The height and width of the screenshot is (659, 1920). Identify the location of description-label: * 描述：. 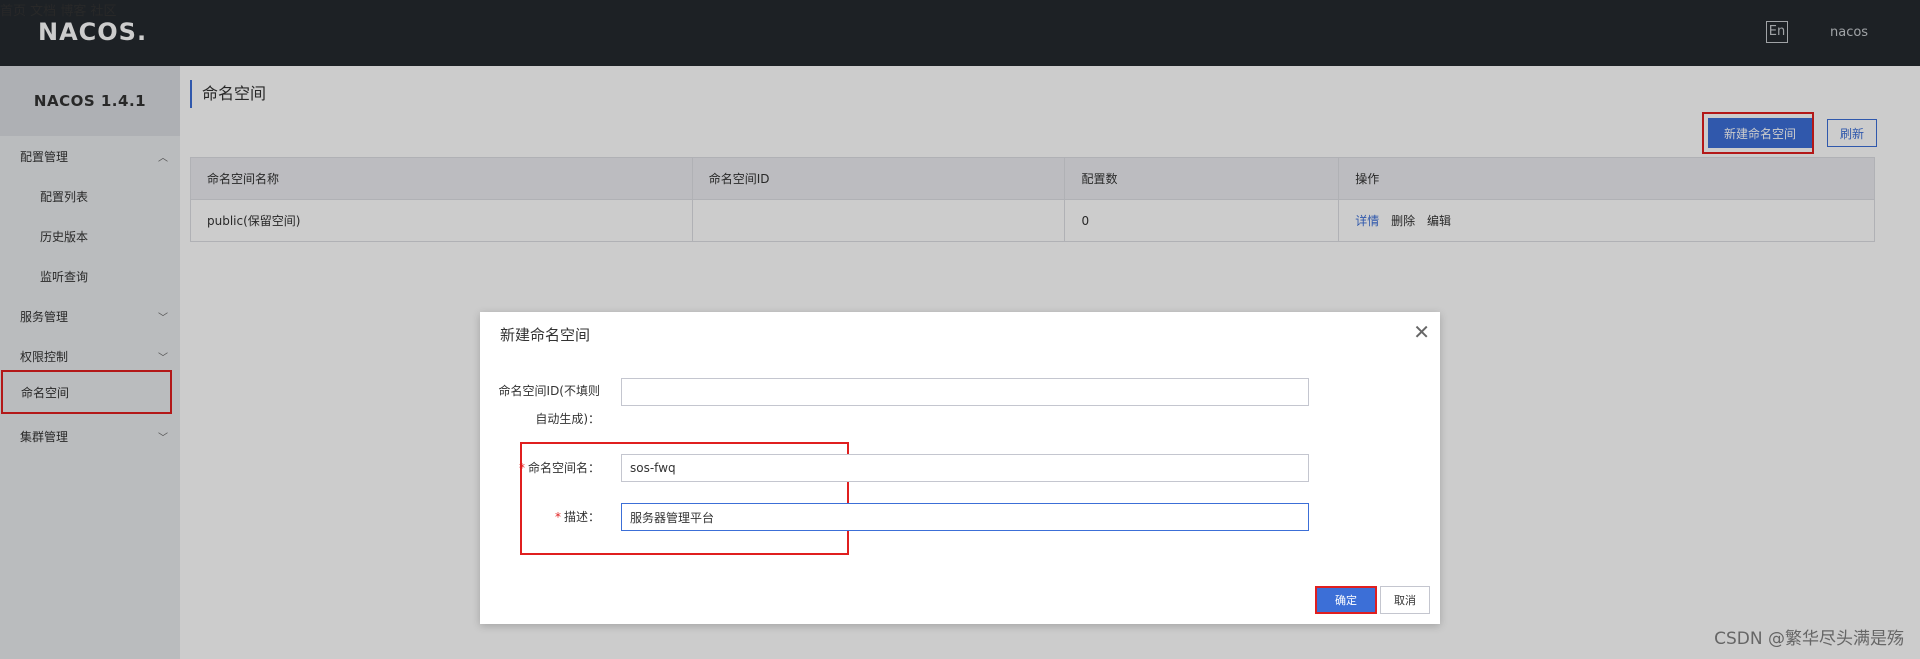
(577, 516).